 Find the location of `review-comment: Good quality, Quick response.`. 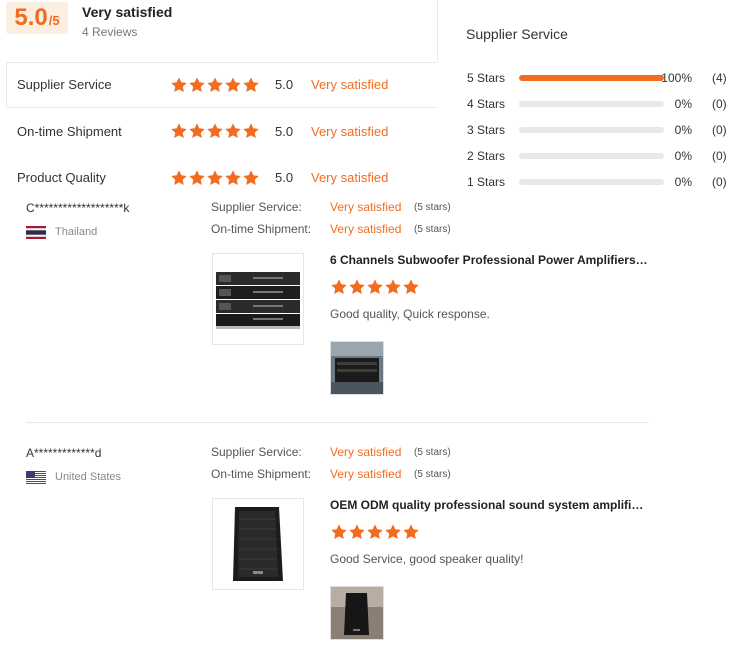

review-comment: Good quality, Quick response. is located at coordinates (410, 314).